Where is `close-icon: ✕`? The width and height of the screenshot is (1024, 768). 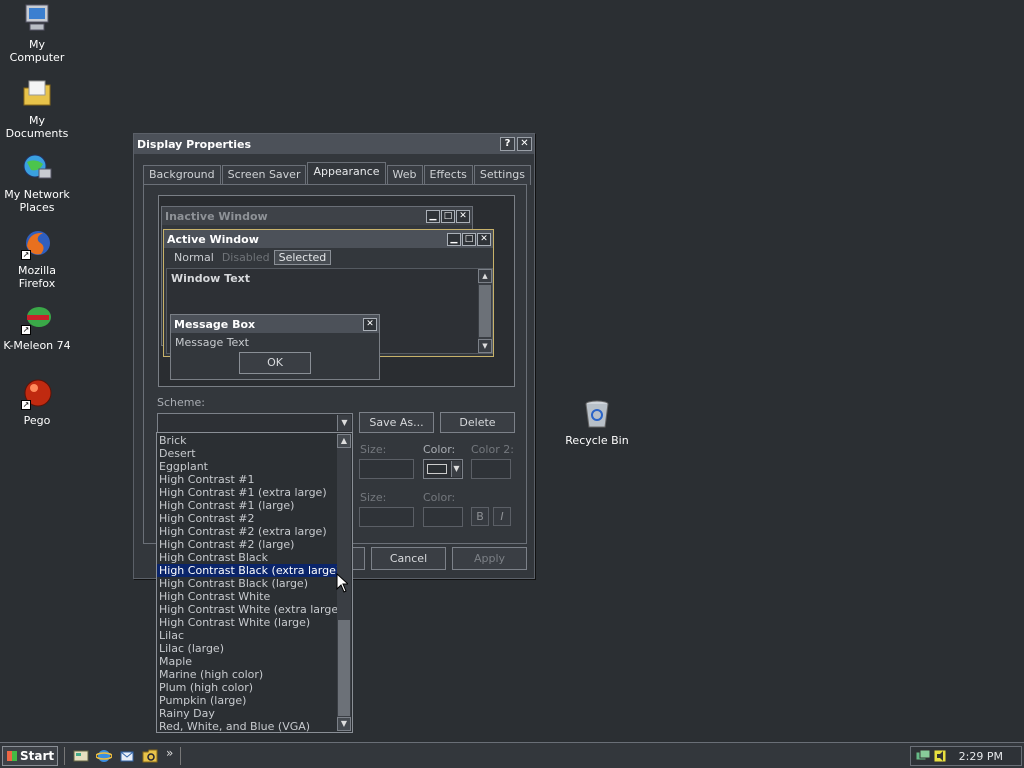 close-icon: ✕ is located at coordinates (463, 216).